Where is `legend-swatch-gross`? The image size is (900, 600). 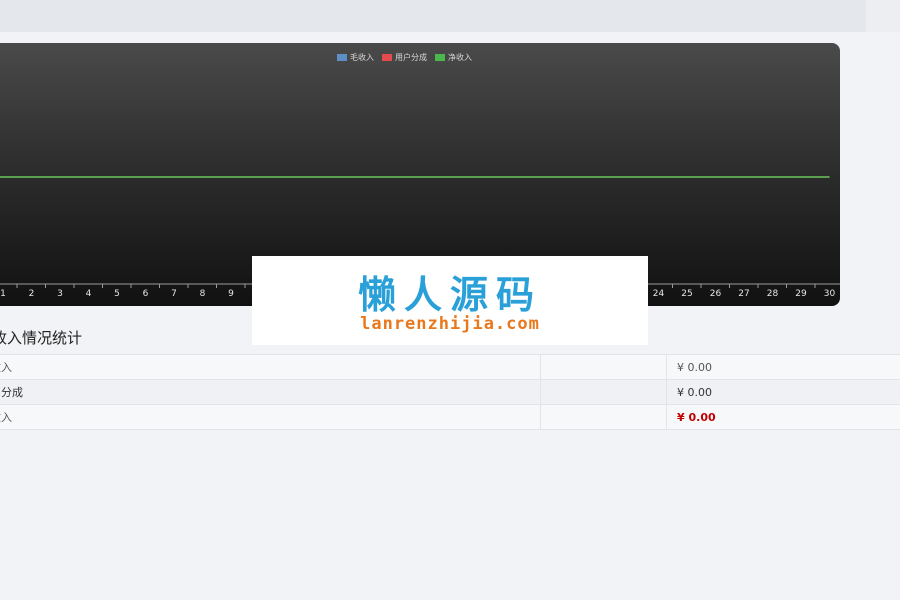 legend-swatch-gross is located at coordinates (342, 57).